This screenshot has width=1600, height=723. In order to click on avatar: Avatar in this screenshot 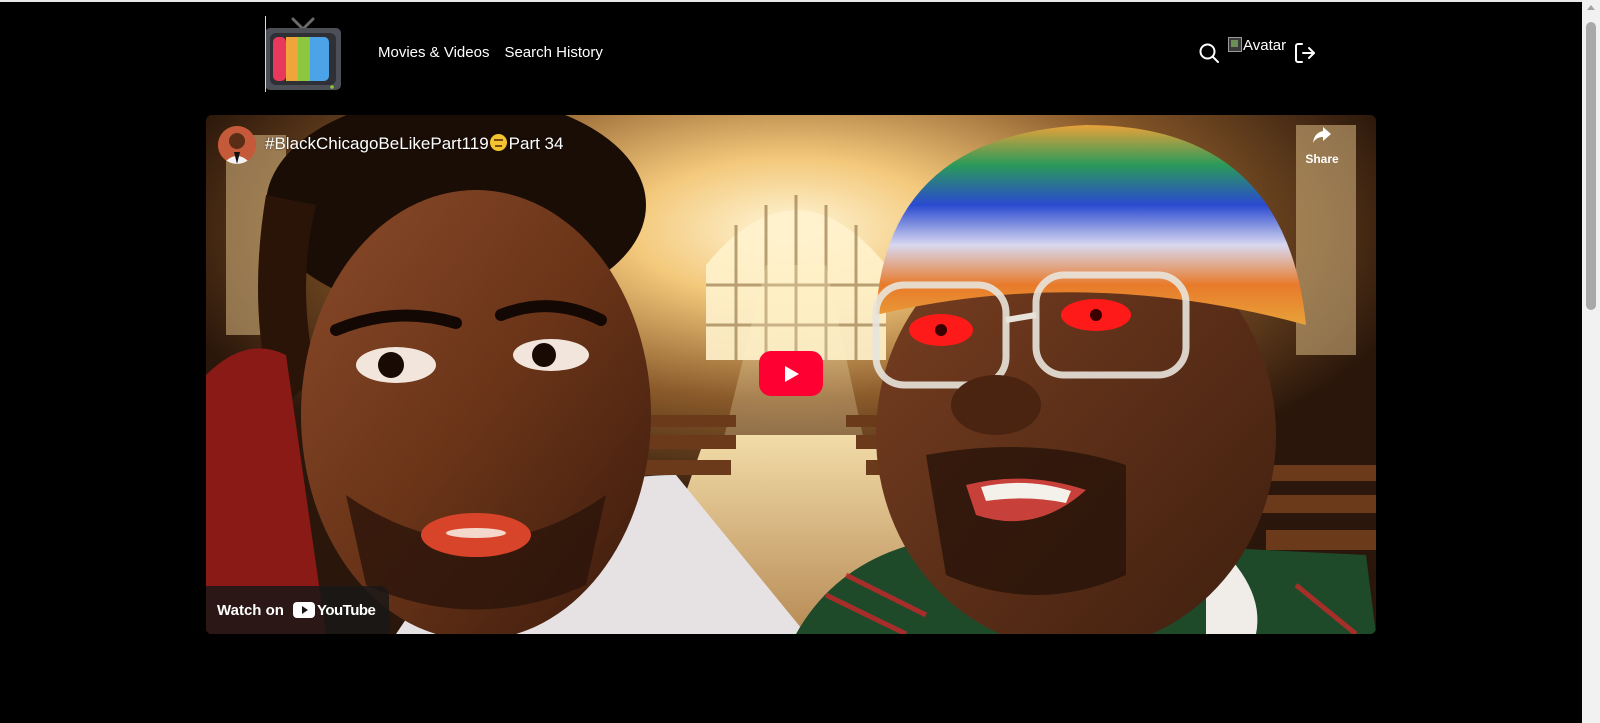, I will do `click(1257, 50)`.